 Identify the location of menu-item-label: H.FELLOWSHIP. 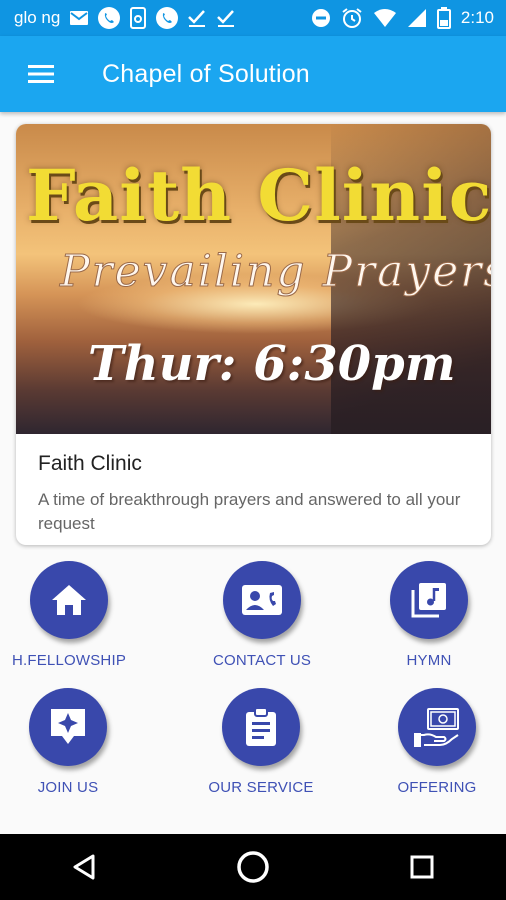
(69, 660).